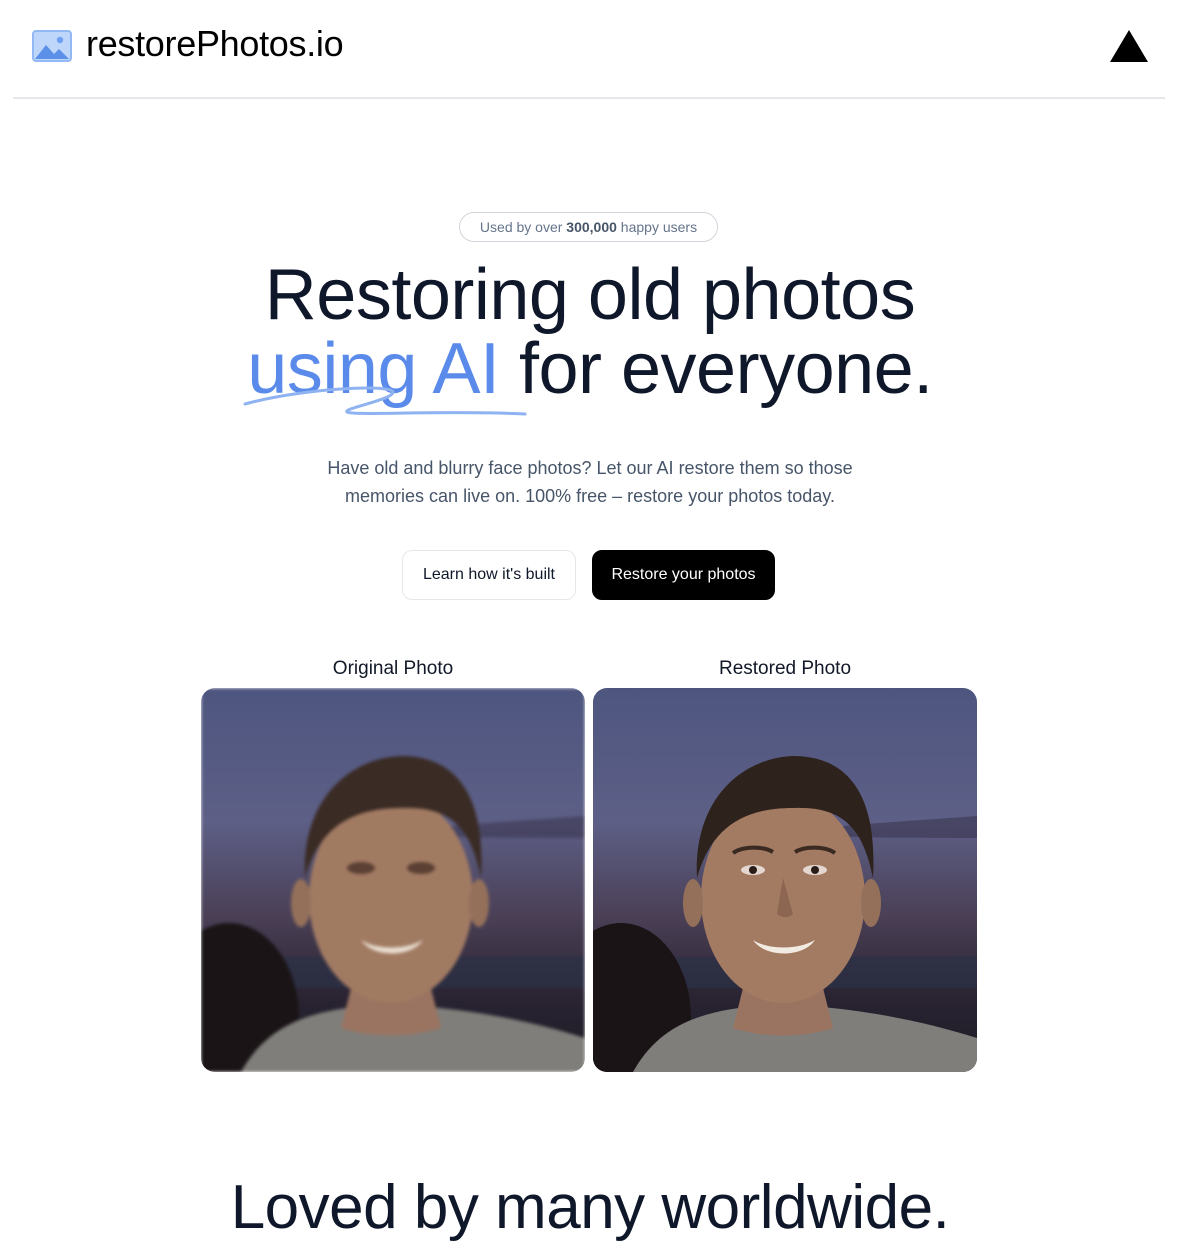  I want to click on original-photo-label: Original Photo, so click(393, 668).